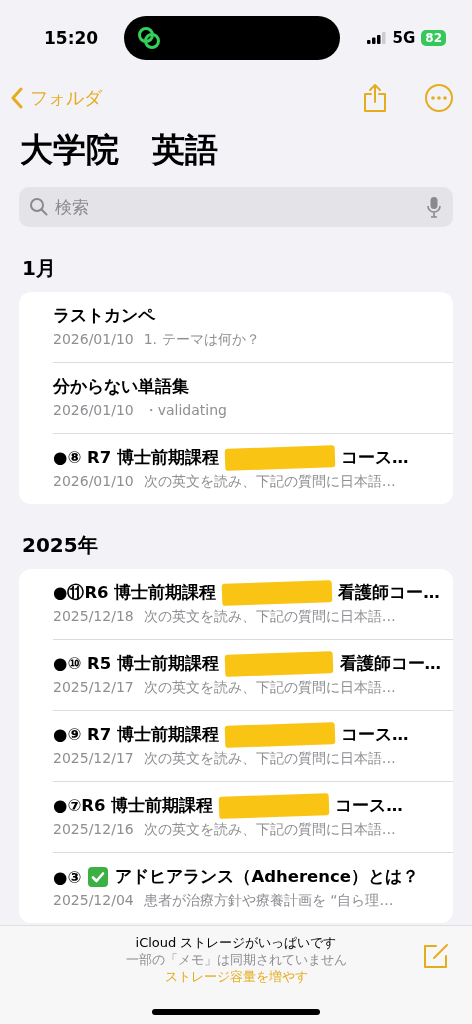 This screenshot has height=1024, width=472. I want to click on note-title: ●⑧ R7 博士前期課程, so click(136, 458).